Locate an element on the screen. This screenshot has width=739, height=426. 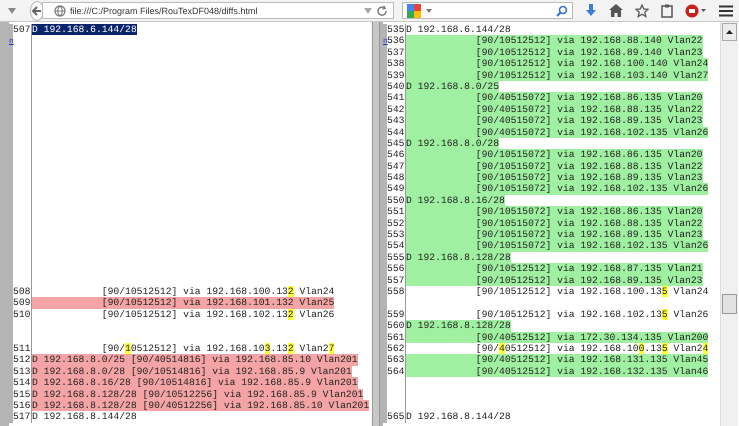
line-number: 515 is located at coordinates (21, 394).